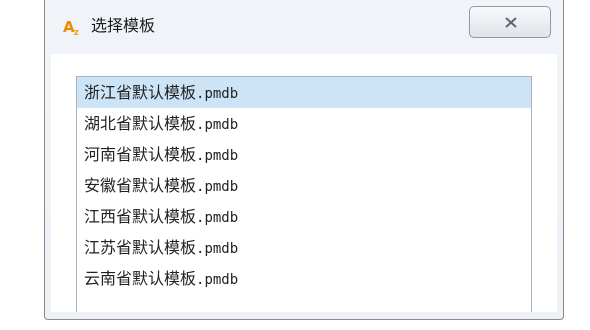 This screenshot has width=590, height=330. What do you see at coordinates (304, 216) in the screenshot?
I see `list-item-4: 江西省默认模板.pmdb` at bounding box center [304, 216].